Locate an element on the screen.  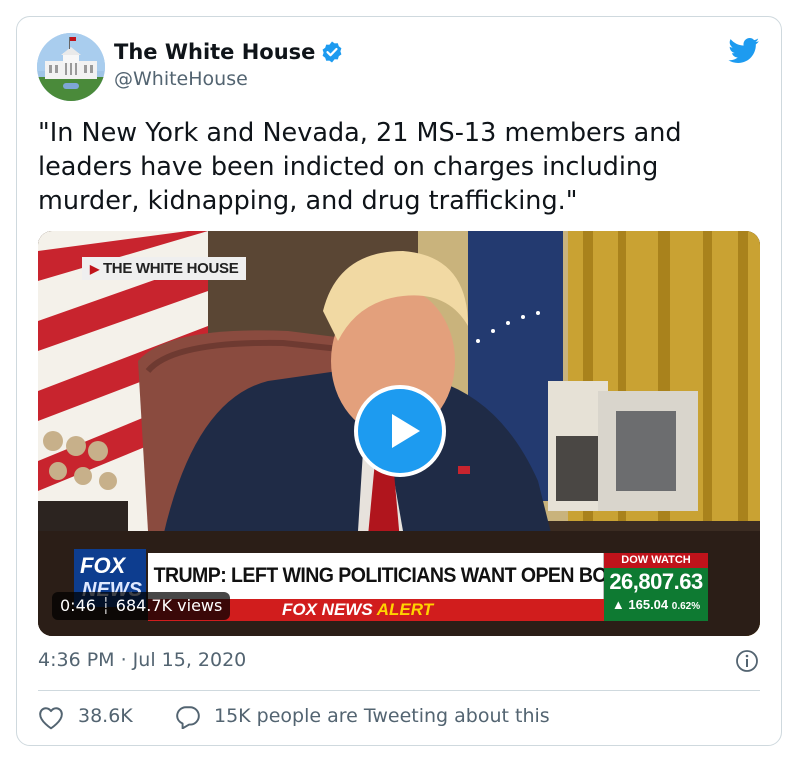
like-count: 38.6K is located at coordinates (105, 716).